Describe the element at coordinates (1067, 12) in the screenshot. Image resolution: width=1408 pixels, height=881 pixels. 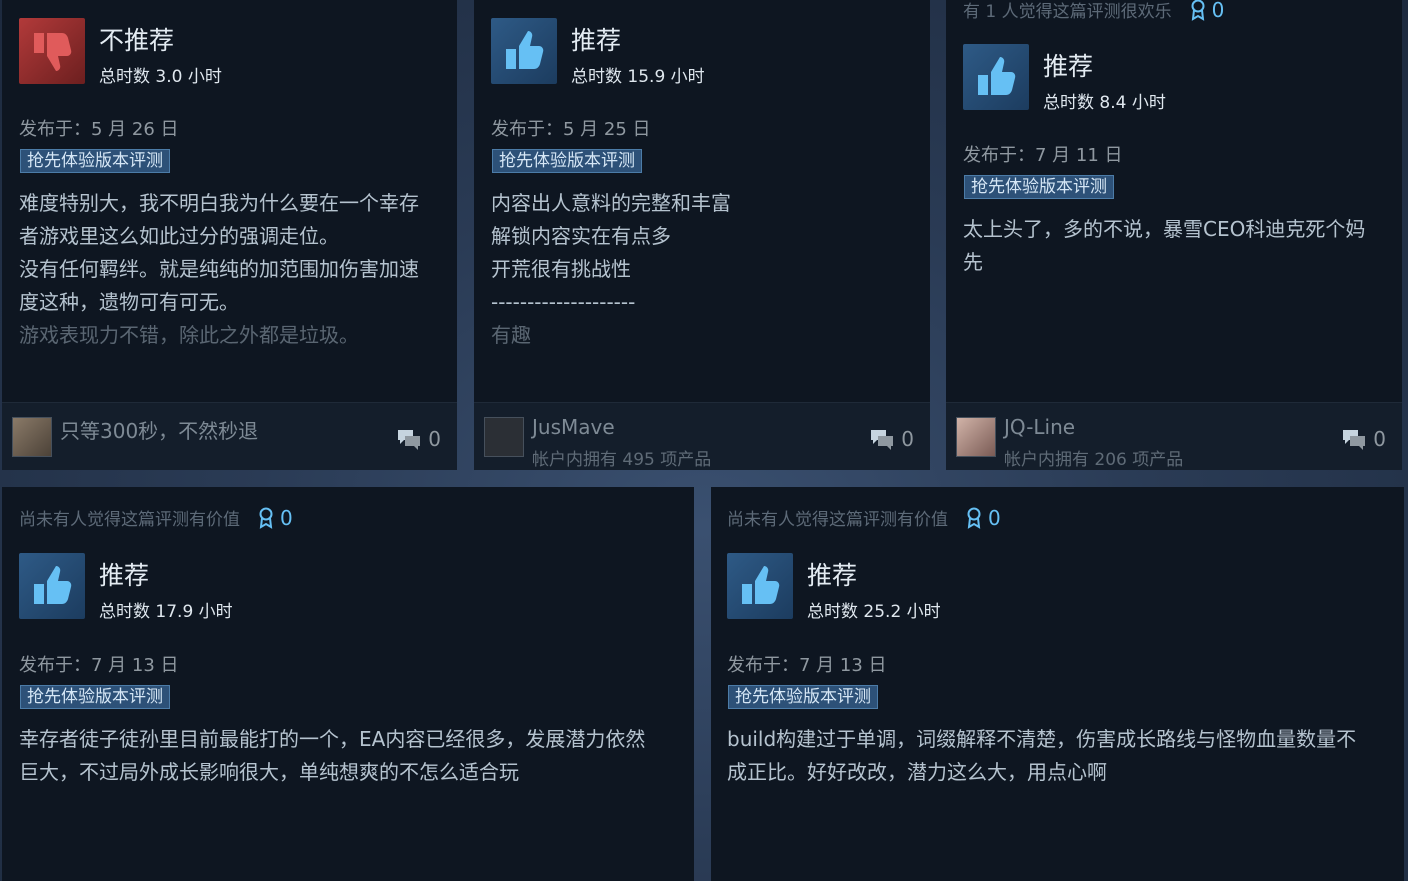
I see `helpful-text: 有 1 人觉得这篇评测很欢乐` at that location.